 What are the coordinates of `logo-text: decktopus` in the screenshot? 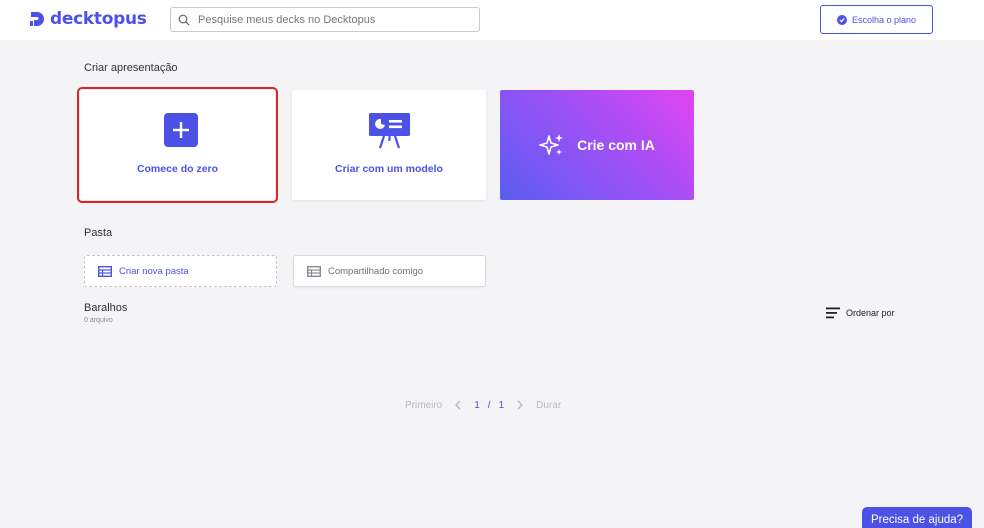 It's located at (98, 19).